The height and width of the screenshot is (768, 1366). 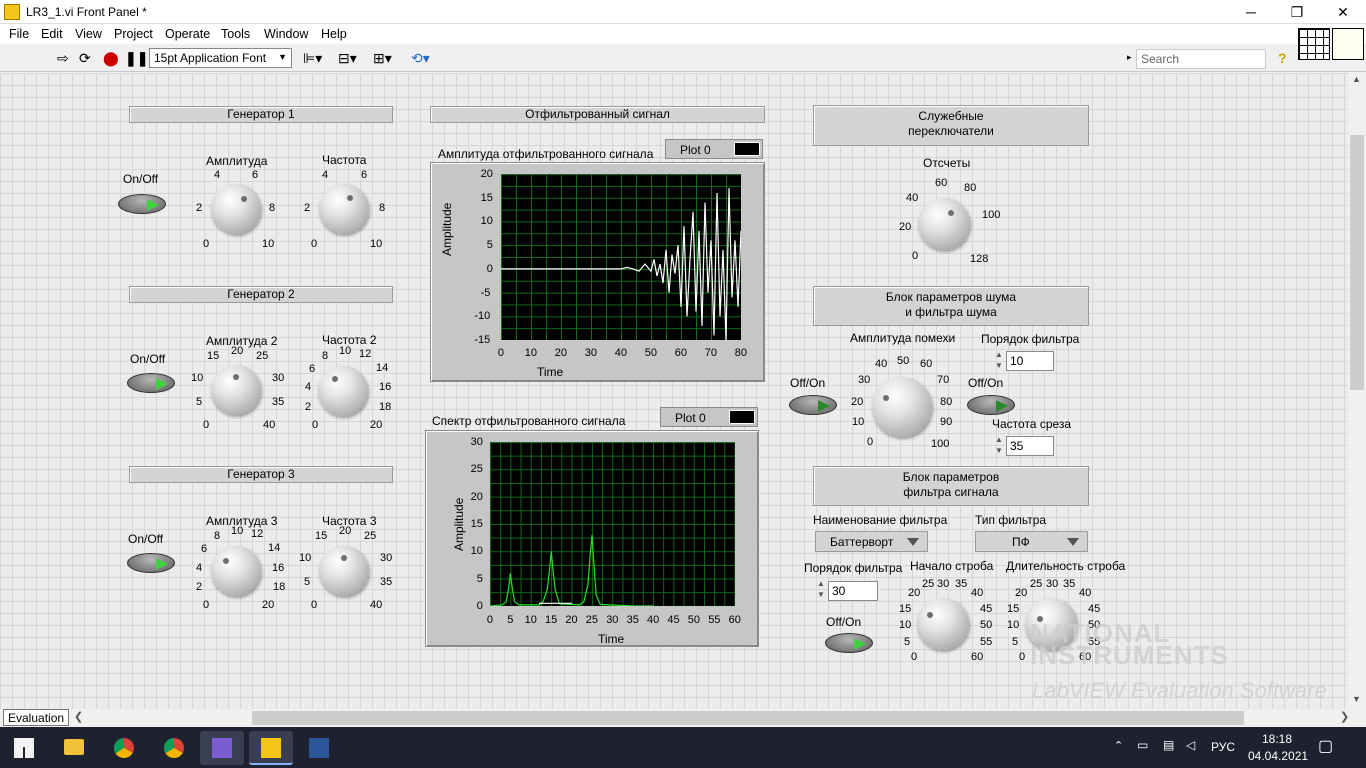 What do you see at coordinates (991, 405) in the screenshot?
I see `noise-onoff2-switch` at bounding box center [991, 405].